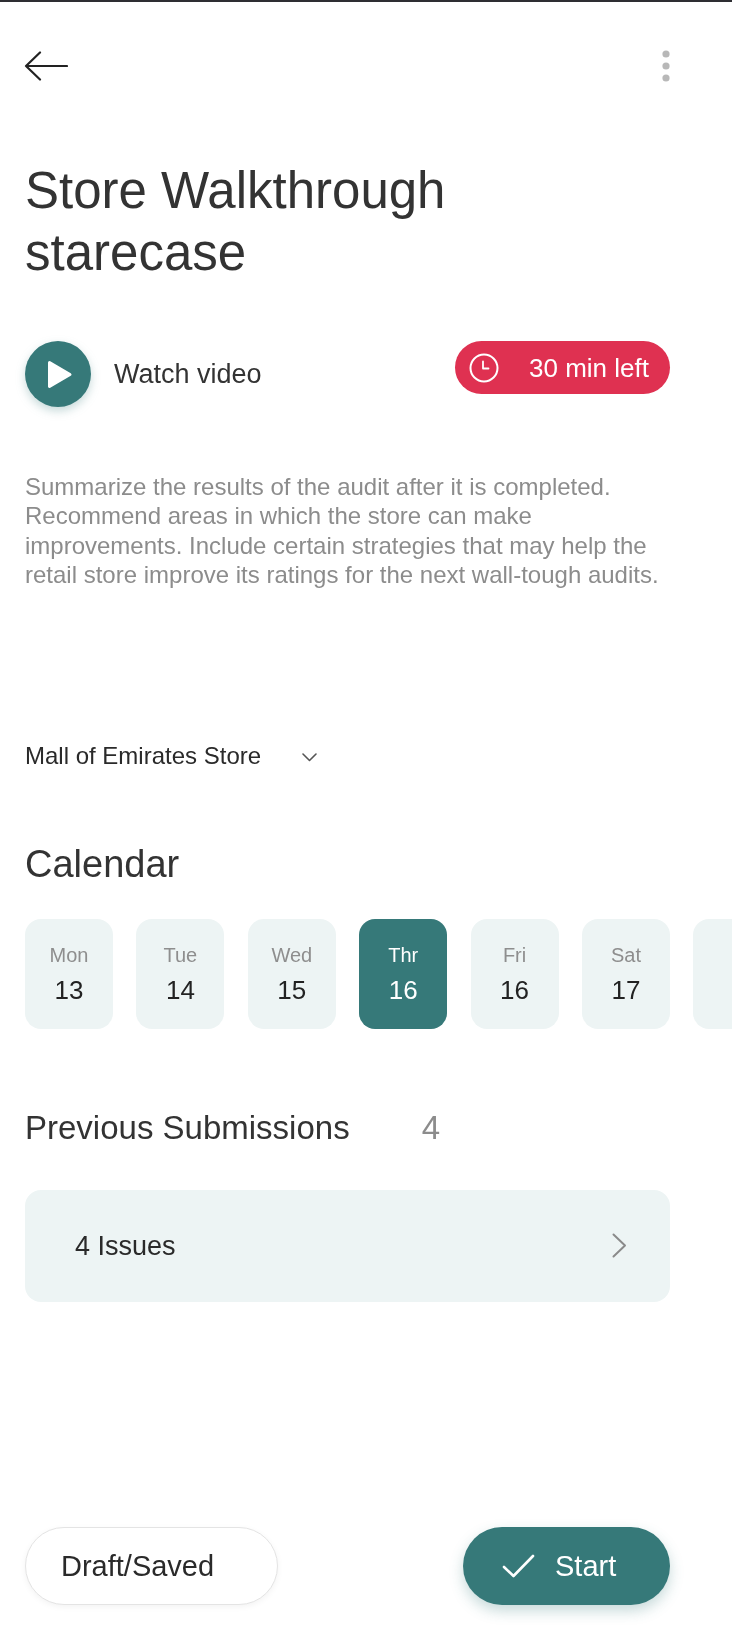  What do you see at coordinates (180, 974) in the screenshot?
I see `day-tile: Tue 14` at bounding box center [180, 974].